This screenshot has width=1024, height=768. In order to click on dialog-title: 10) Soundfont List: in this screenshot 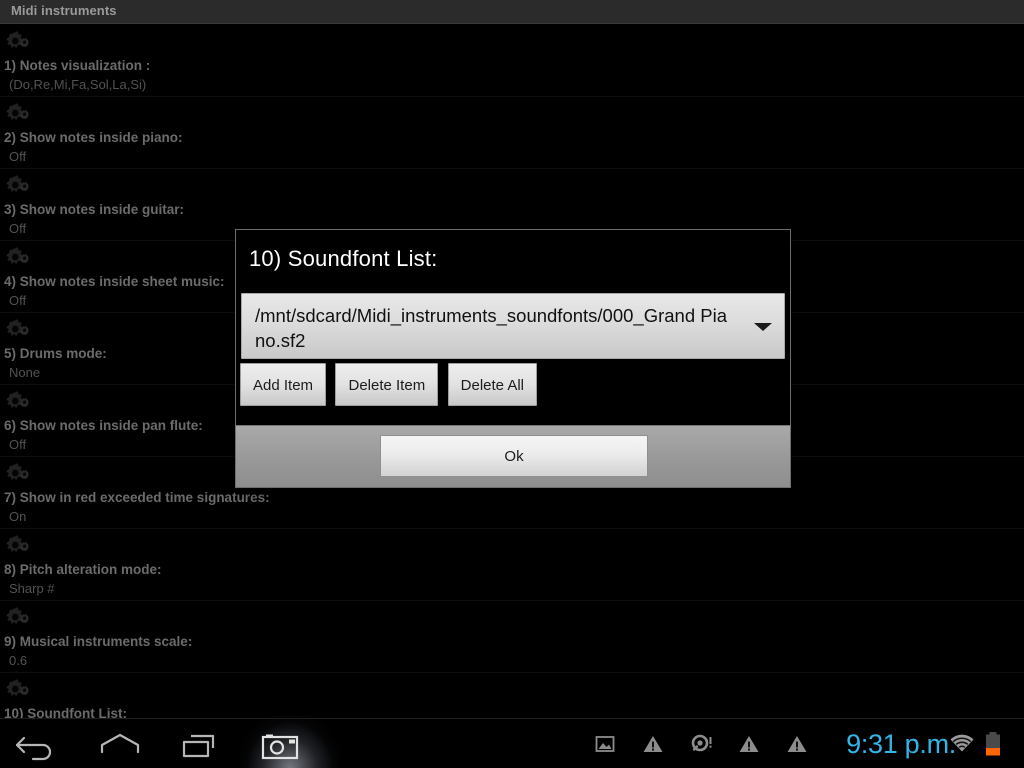, I will do `click(343, 258)`.